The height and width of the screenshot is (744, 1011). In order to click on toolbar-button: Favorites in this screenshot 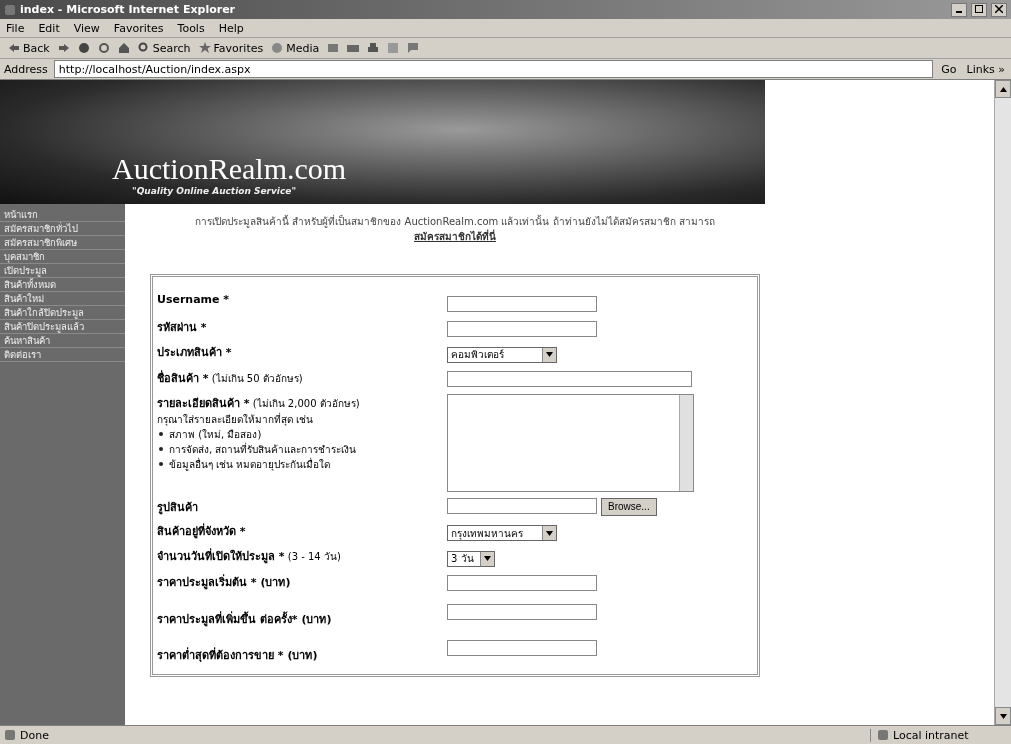, I will do `click(231, 48)`.